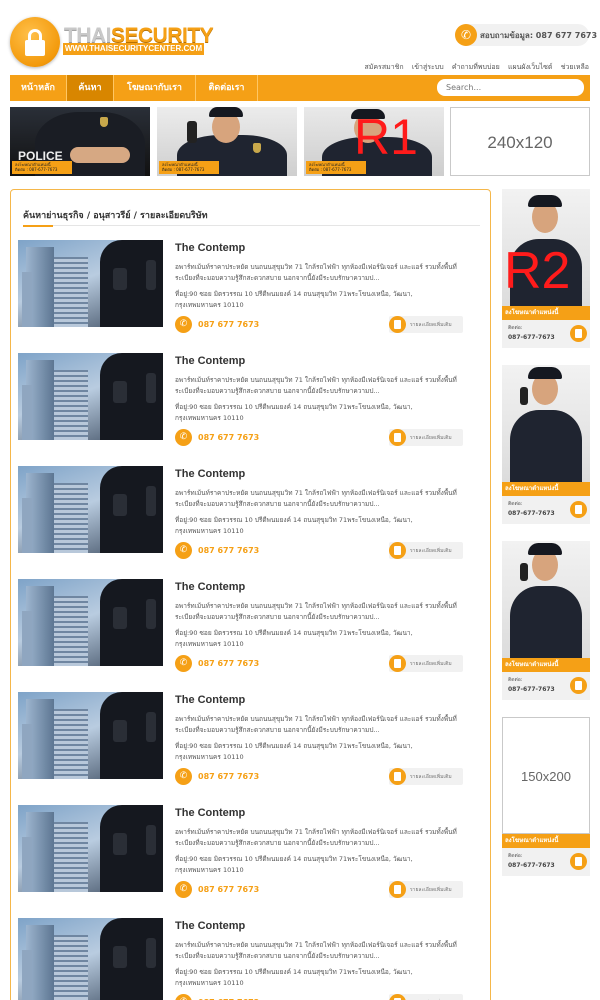 This screenshot has width=600, height=1000. What do you see at coordinates (575, 67) in the screenshot?
I see `top-link-help: ช่วยเหลือ` at bounding box center [575, 67].